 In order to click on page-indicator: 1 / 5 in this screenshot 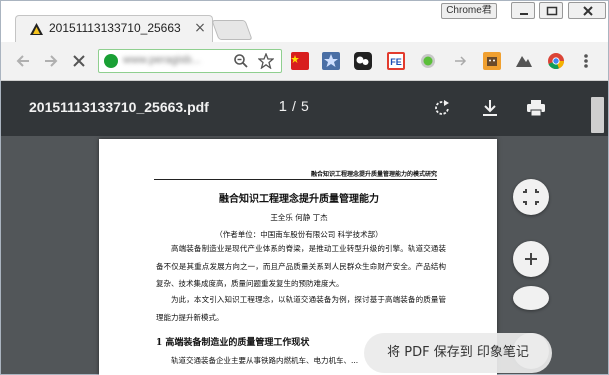, I will do `click(301, 108)`.